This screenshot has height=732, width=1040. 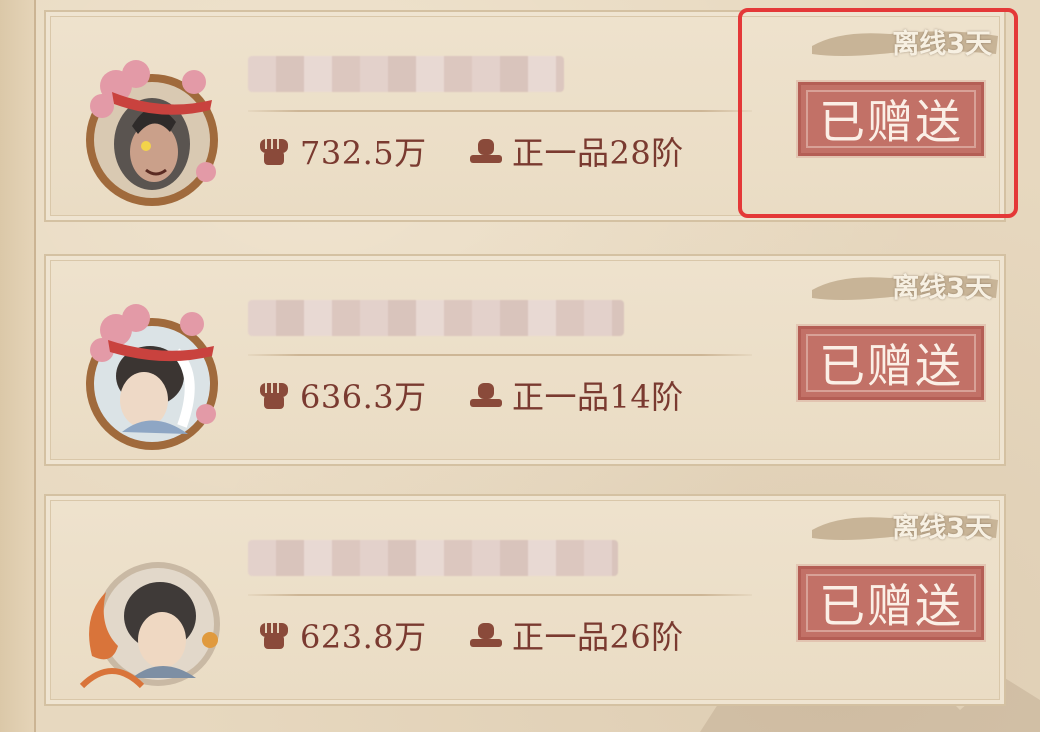 I want to click on power-stat: 732.5万, so click(x=340, y=151).